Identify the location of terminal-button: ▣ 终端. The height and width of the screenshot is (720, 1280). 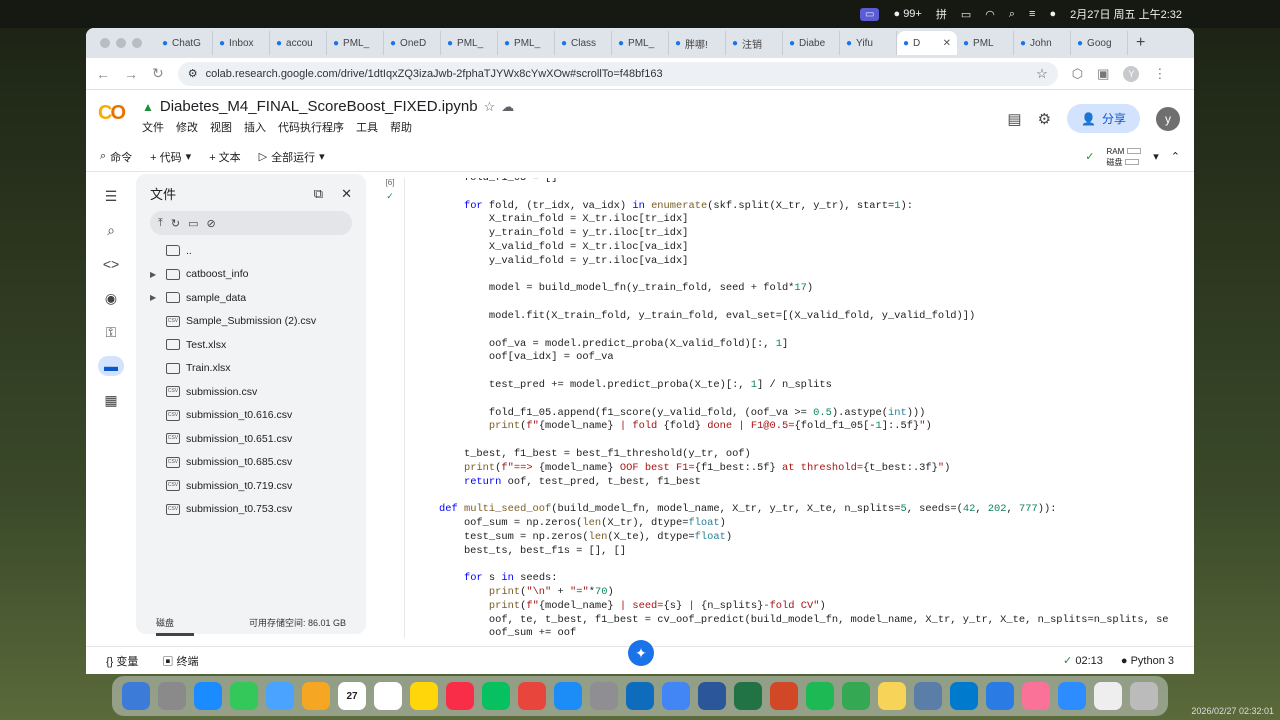
(180, 661).